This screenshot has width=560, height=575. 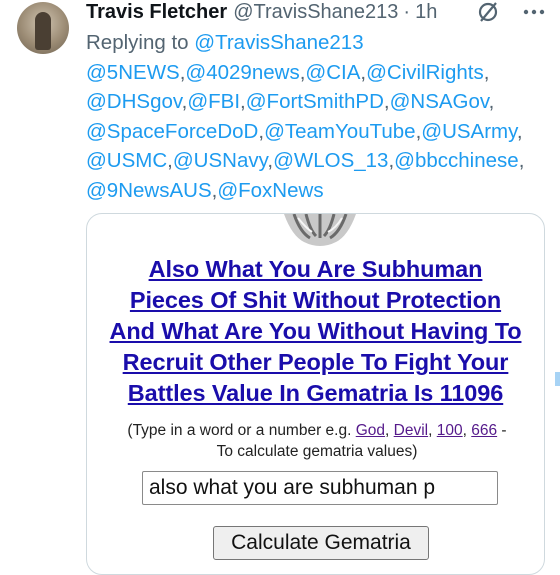 What do you see at coordinates (456, 160) in the screenshot?
I see `mention-link: @bbcchinese` at bounding box center [456, 160].